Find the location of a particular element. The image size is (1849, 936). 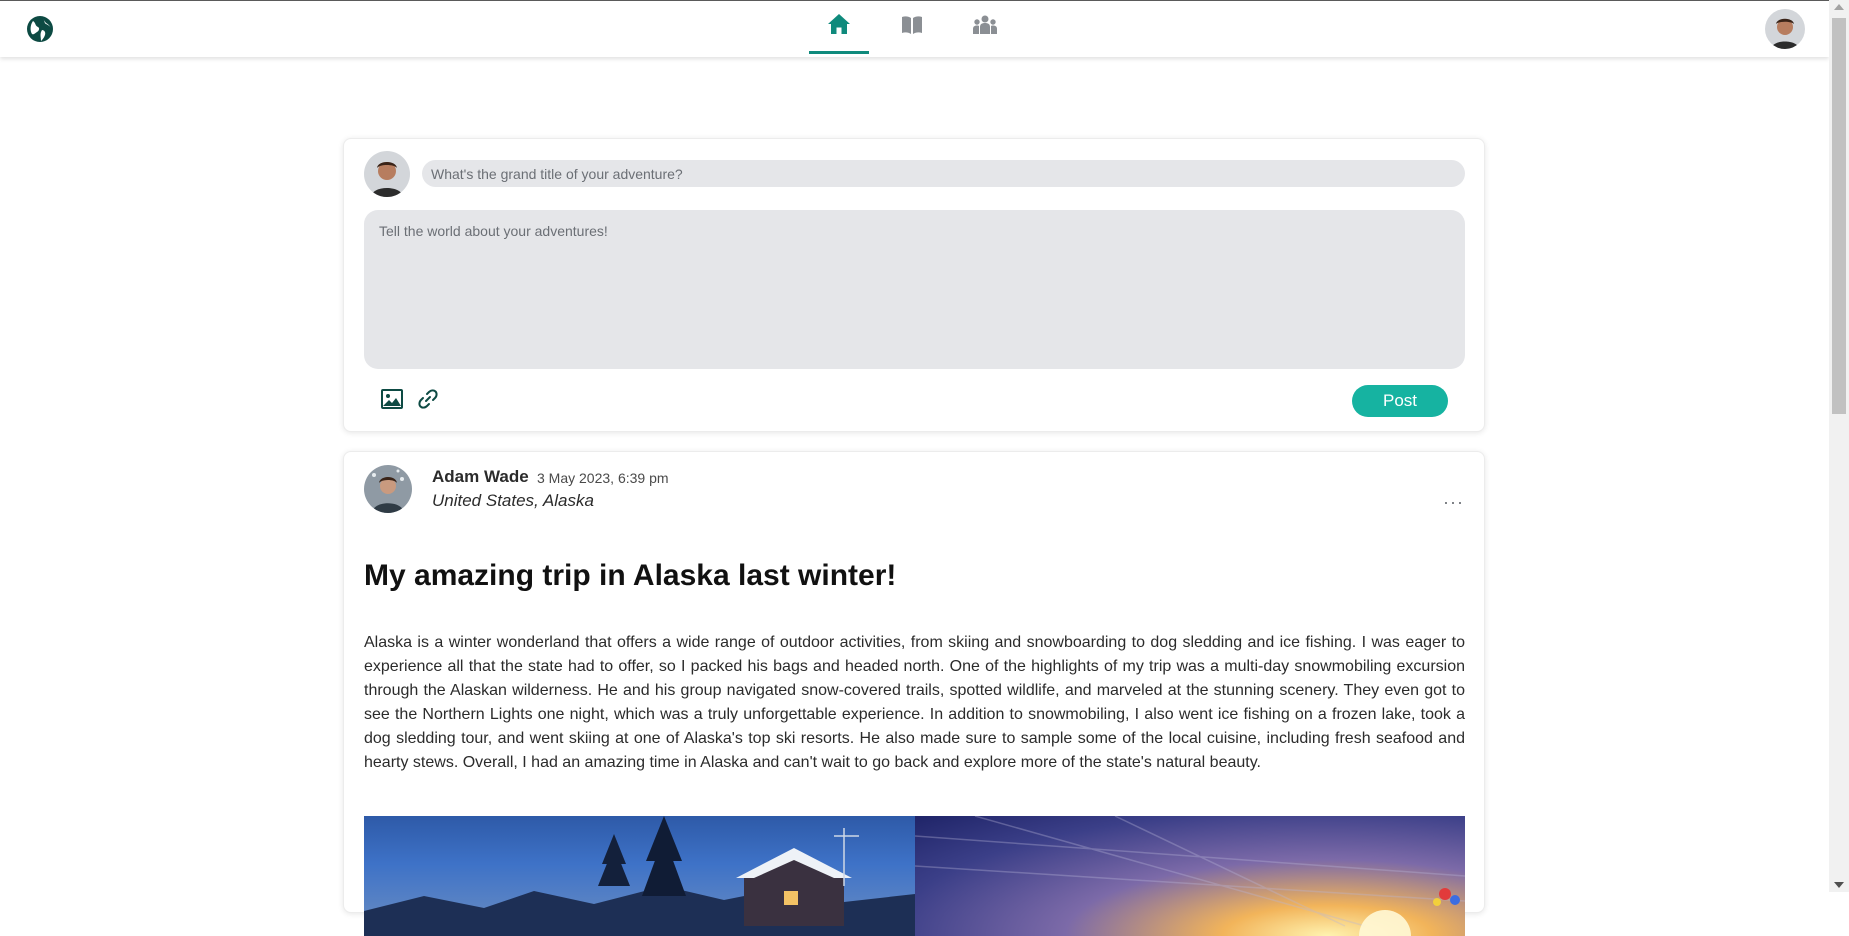

more-options-icon: ··· is located at coordinates (1453, 502).